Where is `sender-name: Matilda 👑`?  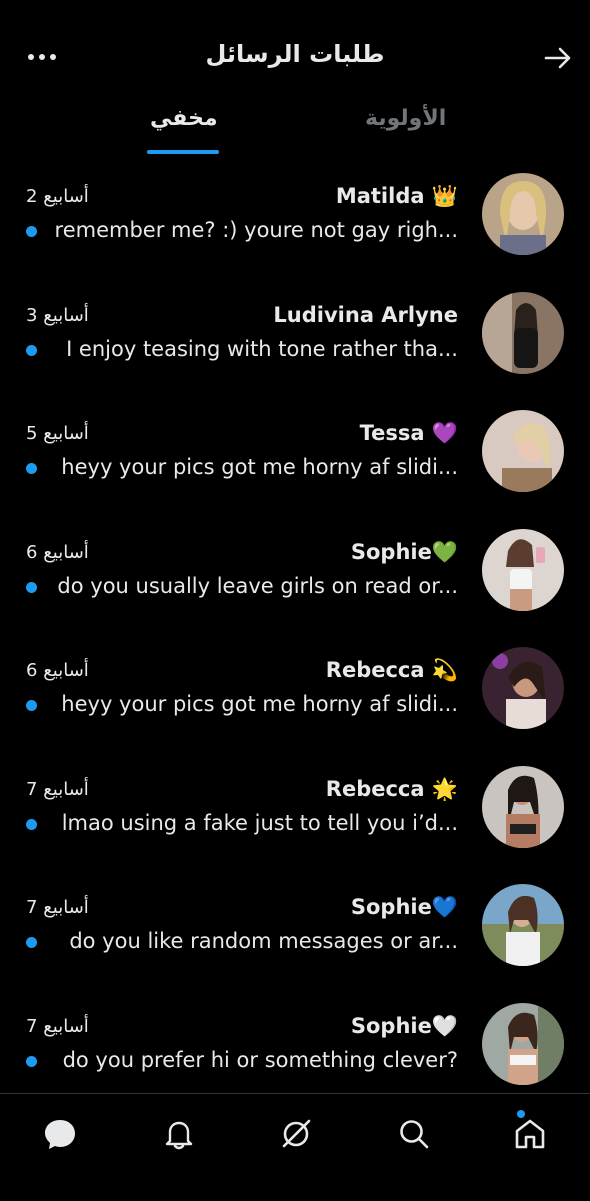
sender-name: Matilda 👑 is located at coordinates (396, 196).